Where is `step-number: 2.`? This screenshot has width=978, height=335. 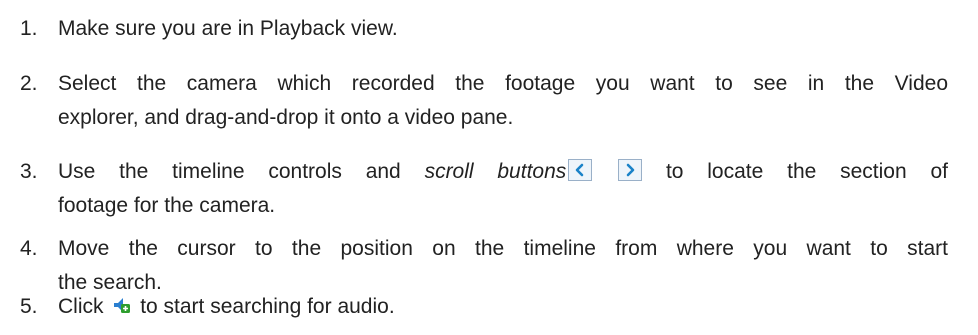 step-number: 2. is located at coordinates (29, 83).